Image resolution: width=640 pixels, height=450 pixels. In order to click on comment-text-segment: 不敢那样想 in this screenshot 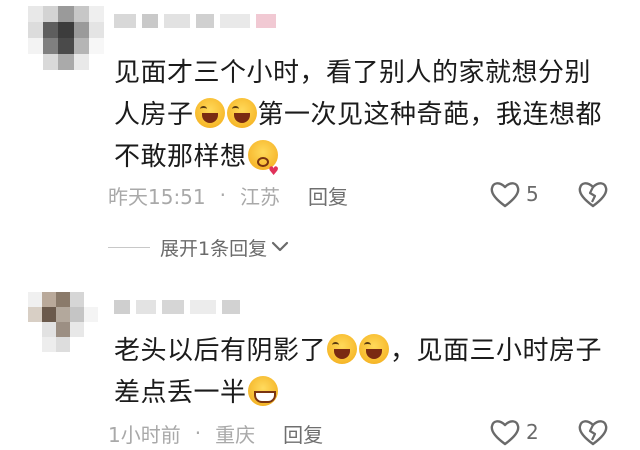, I will do `click(180, 157)`.